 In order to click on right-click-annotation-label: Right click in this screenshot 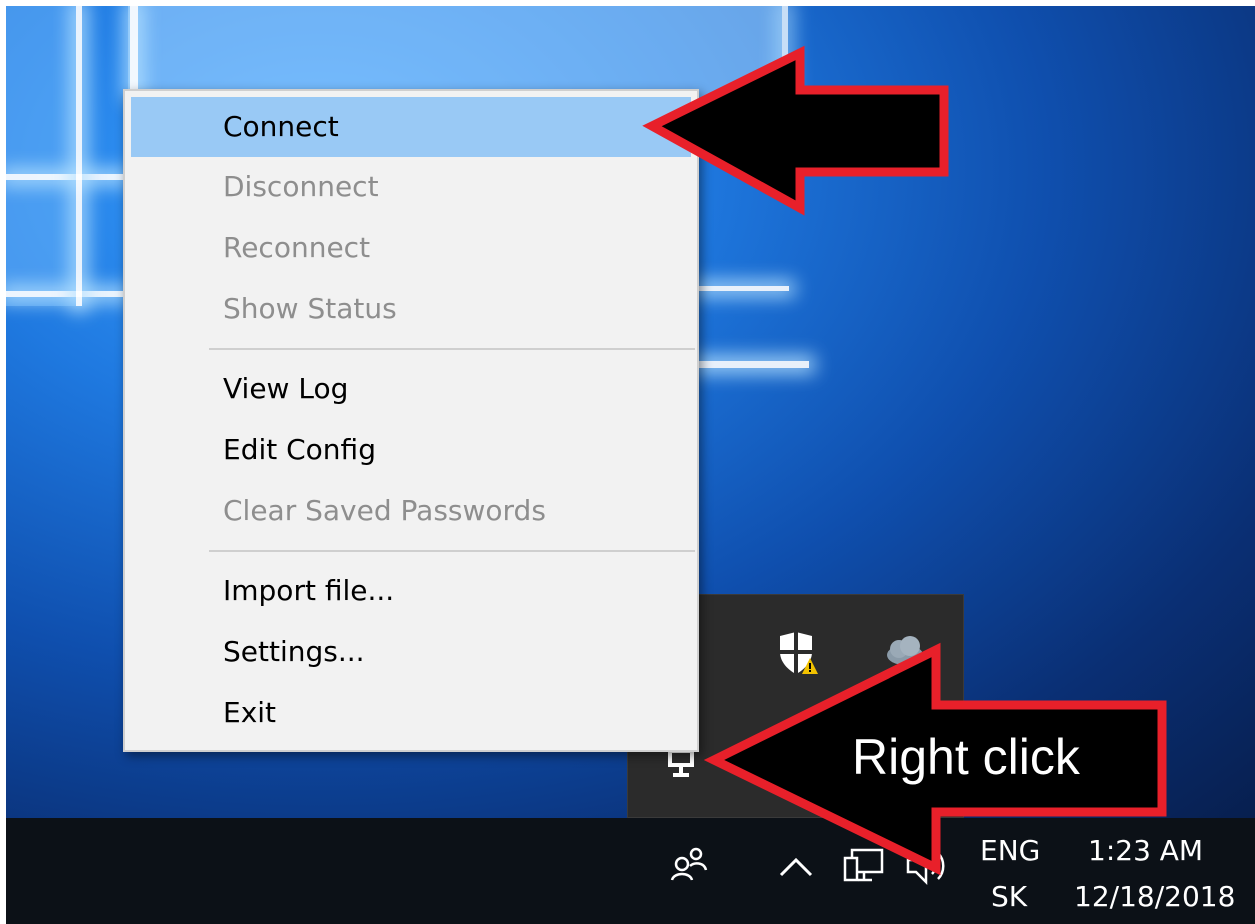, I will do `click(966, 757)`.